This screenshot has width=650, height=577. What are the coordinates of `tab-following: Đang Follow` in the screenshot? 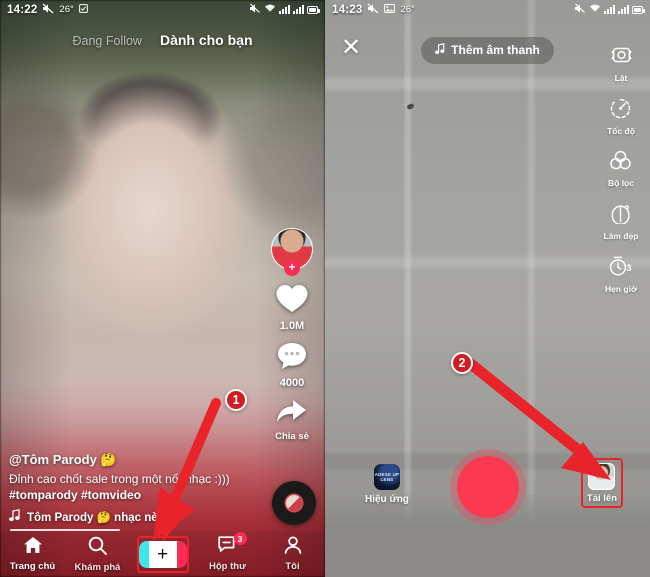 It's located at (106, 41).